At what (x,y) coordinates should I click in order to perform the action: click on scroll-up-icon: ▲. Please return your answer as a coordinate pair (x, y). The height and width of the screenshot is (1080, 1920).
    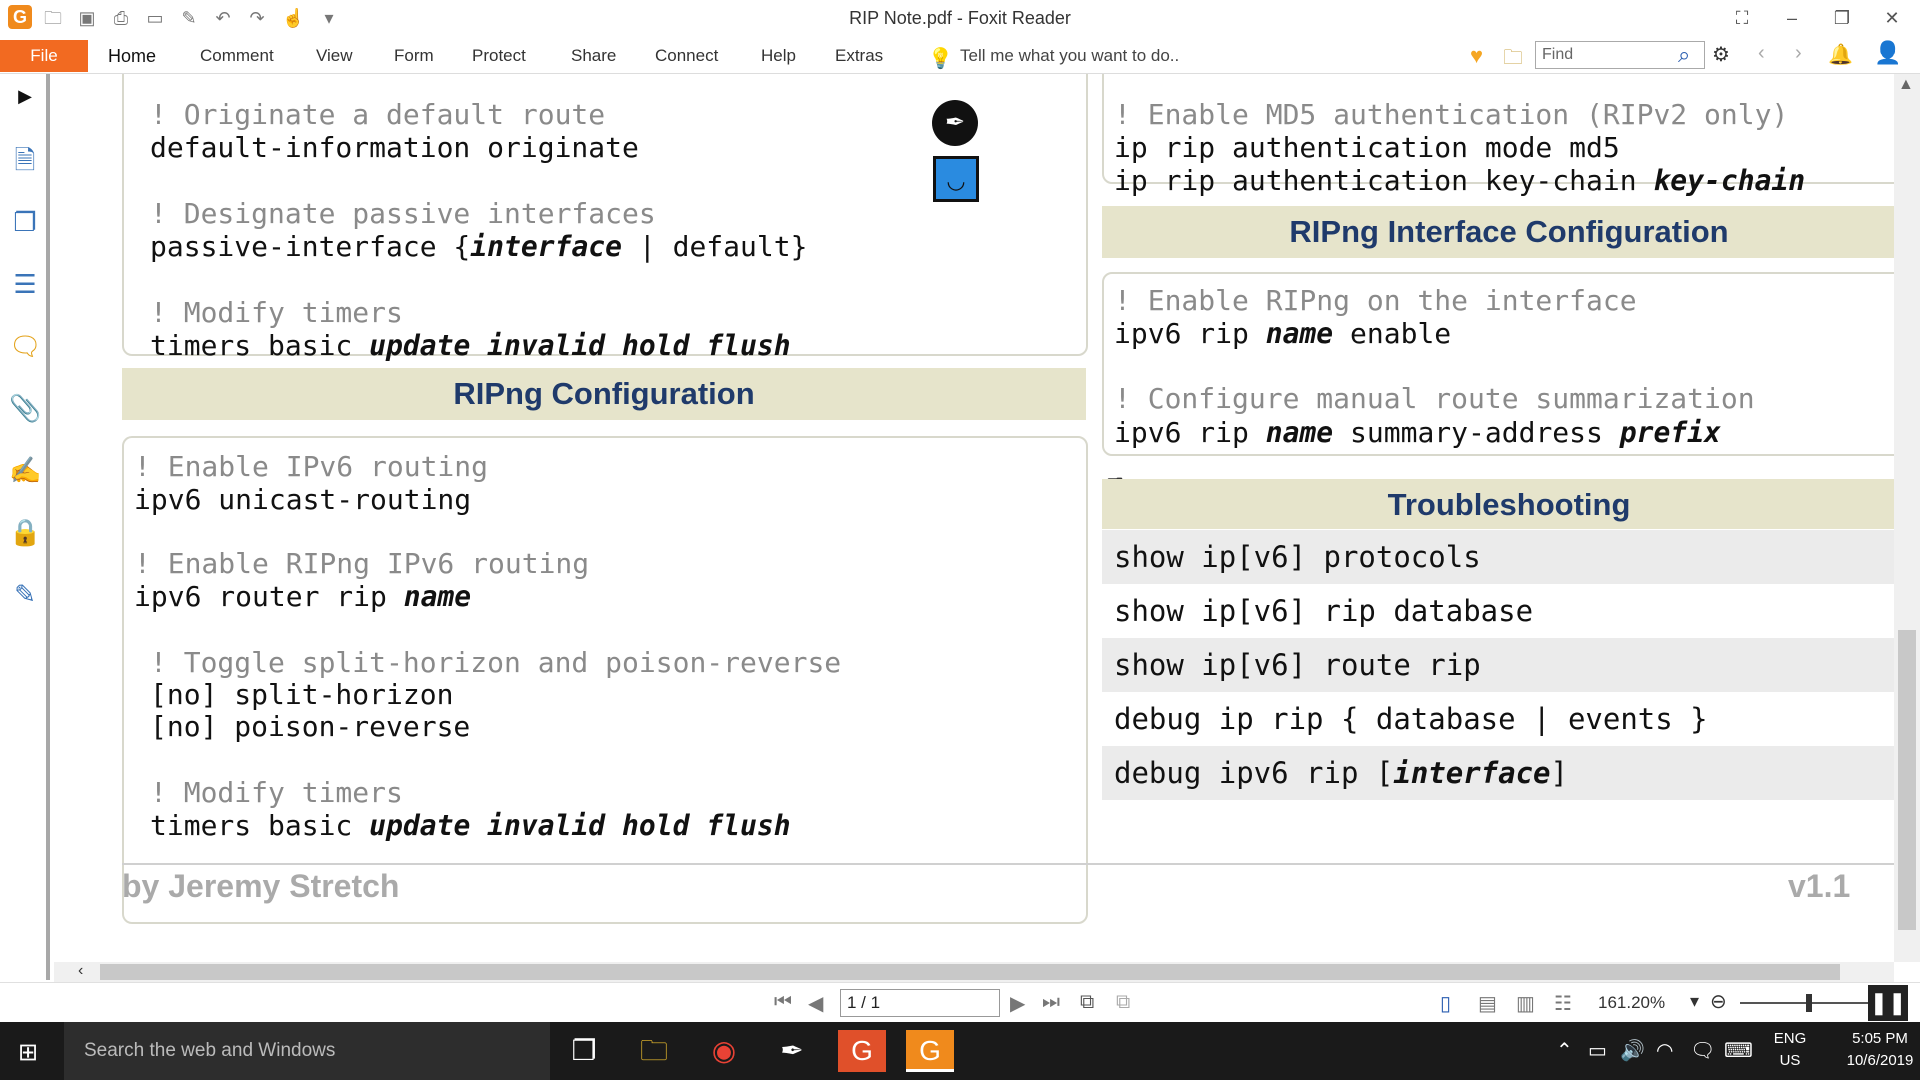
    Looking at the image, I should click on (1906, 85).